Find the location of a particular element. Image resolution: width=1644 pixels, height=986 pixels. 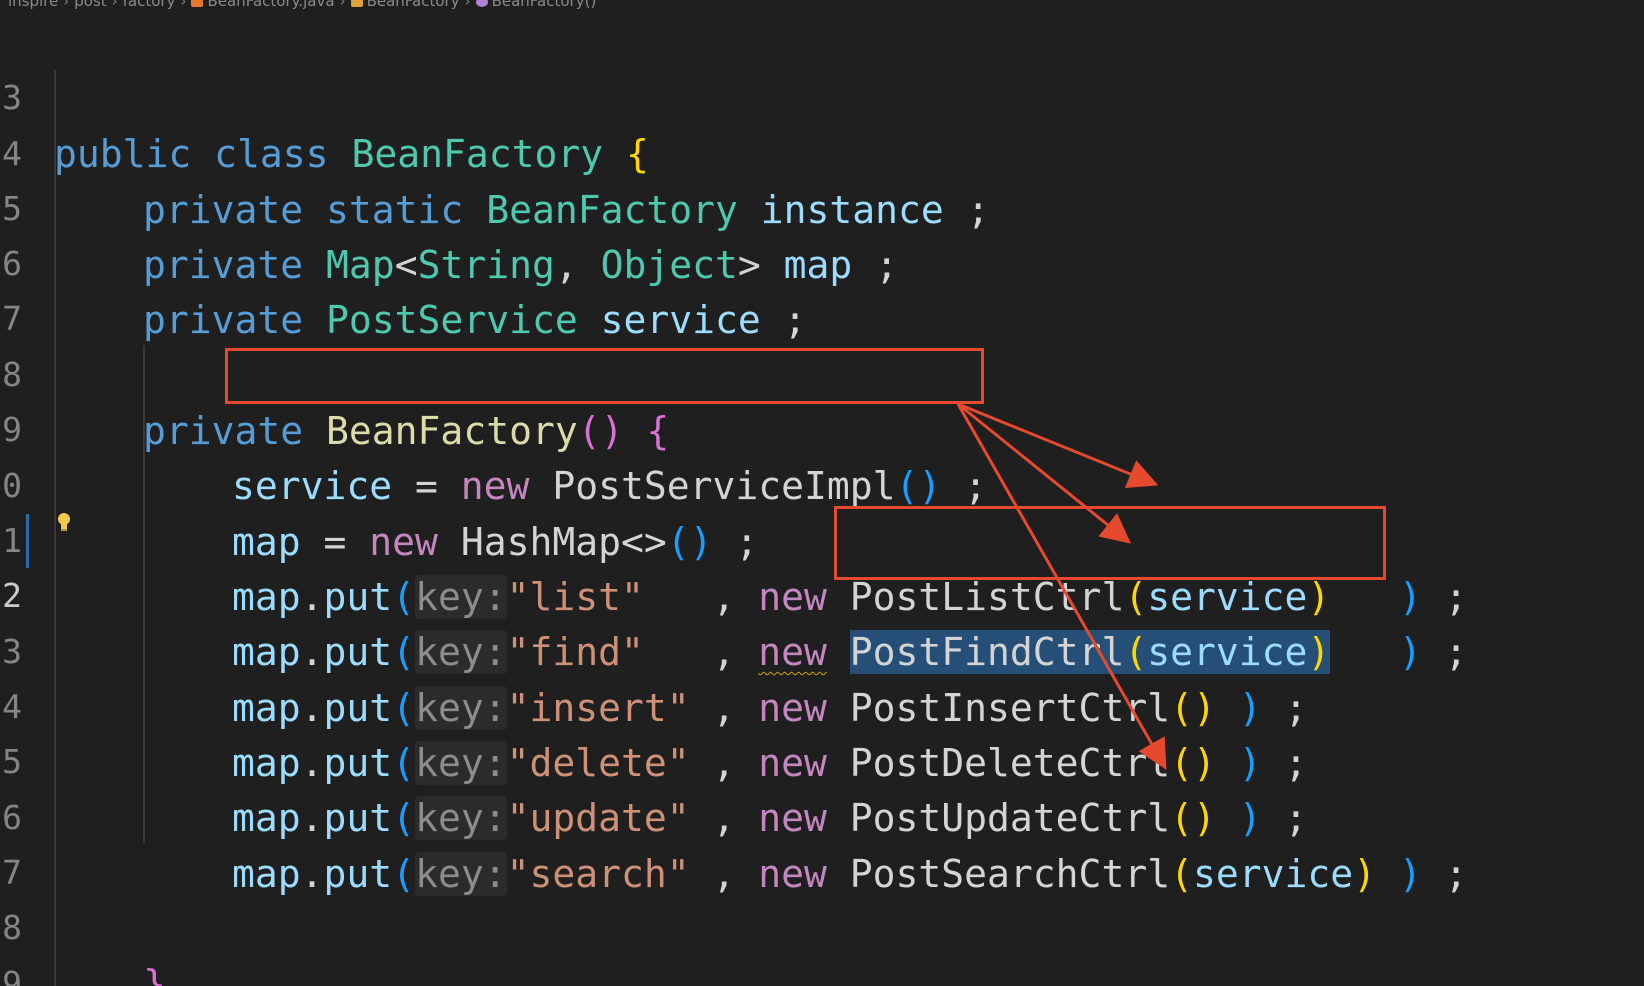

breadcrumb-item: post is located at coordinates (90, 5).